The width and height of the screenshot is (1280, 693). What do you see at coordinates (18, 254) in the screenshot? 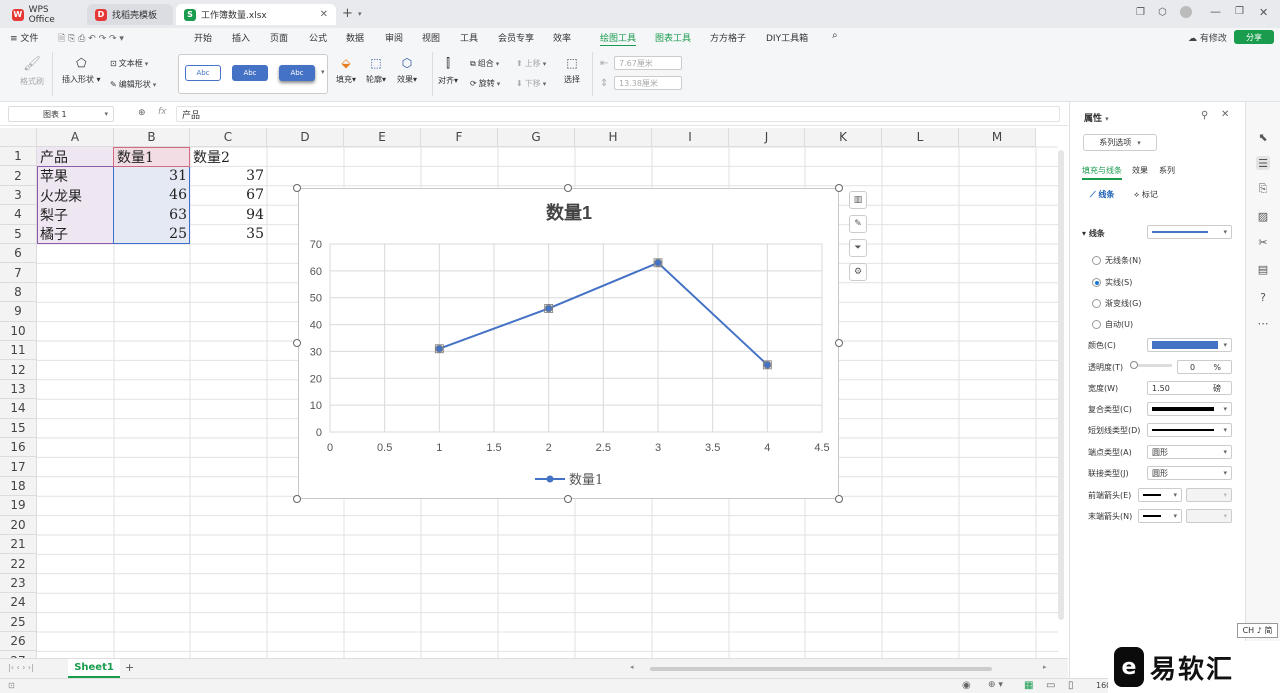
I see `row-header-6: 6` at bounding box center [18, 254].